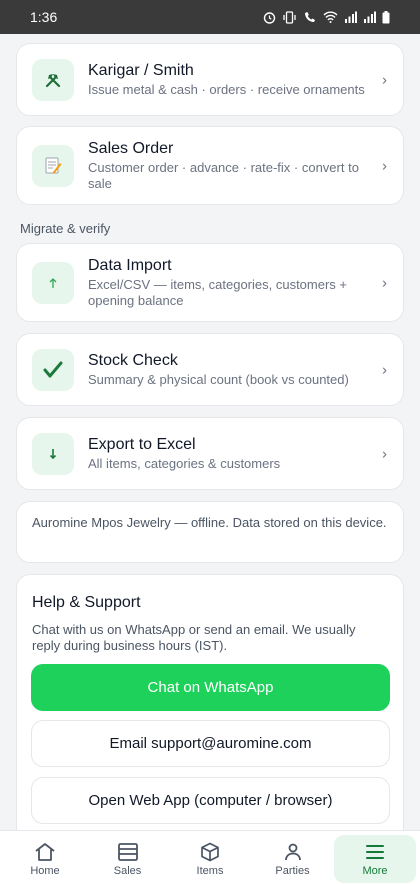 The image size is (420, 884). Describe the element at coordinates (351, 17) in the screenshot. I see `signal-icon` at that location.